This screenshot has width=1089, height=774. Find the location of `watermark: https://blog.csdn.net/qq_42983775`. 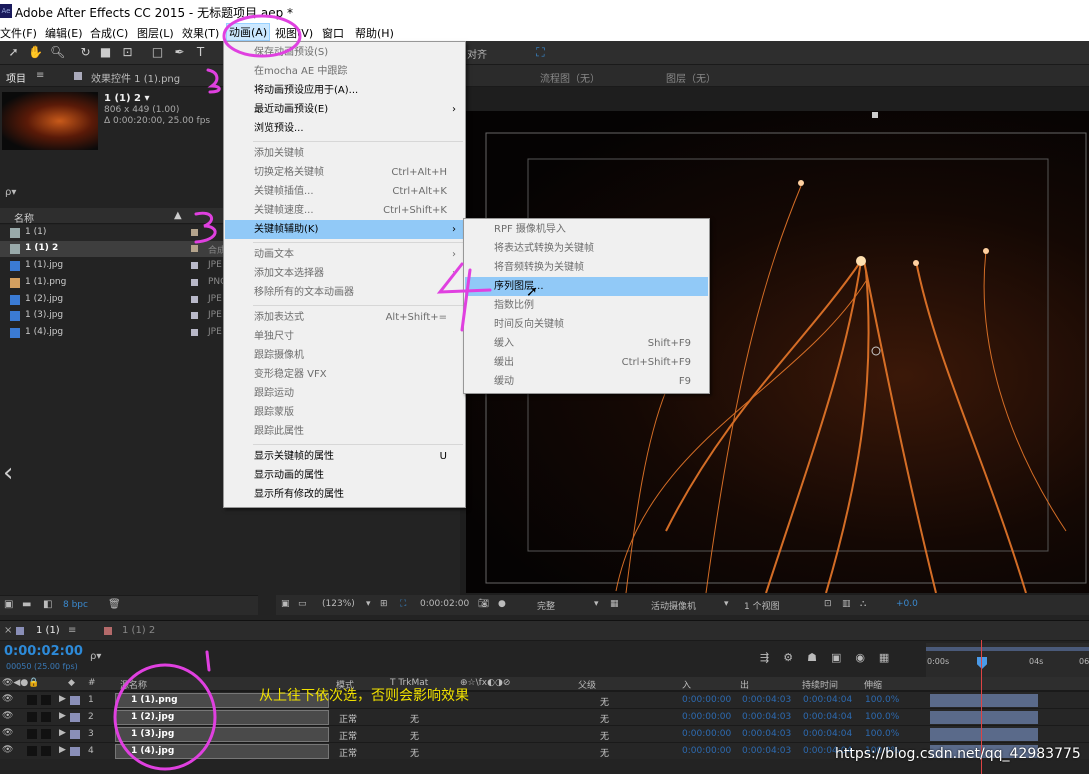

watermark: https://blog.csdn.net/qq_42983775 is located at coordinates (958, 754).